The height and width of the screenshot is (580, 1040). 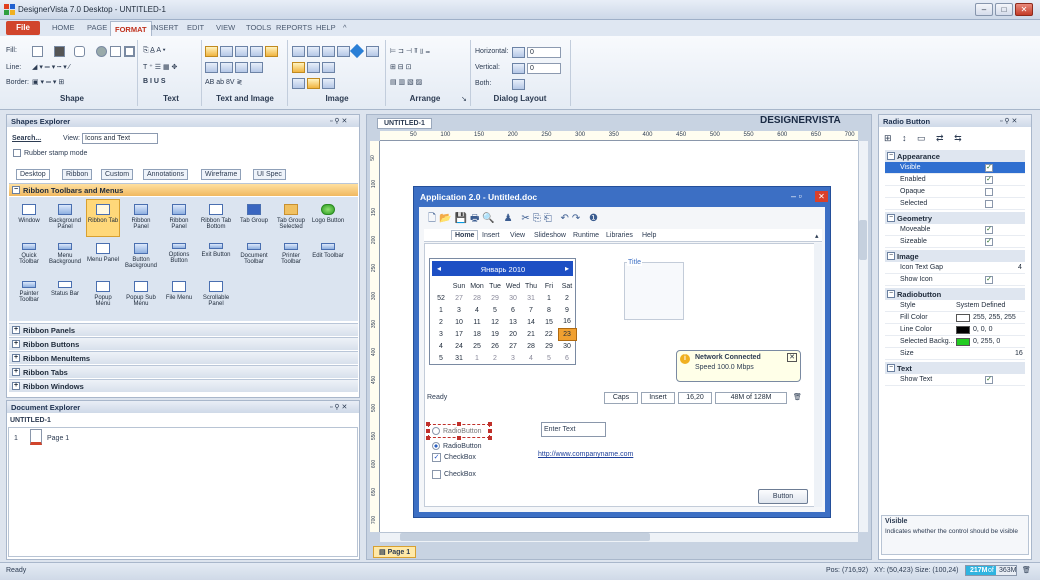 I want to click on mock-button: Button, so click(x=783, y=496).